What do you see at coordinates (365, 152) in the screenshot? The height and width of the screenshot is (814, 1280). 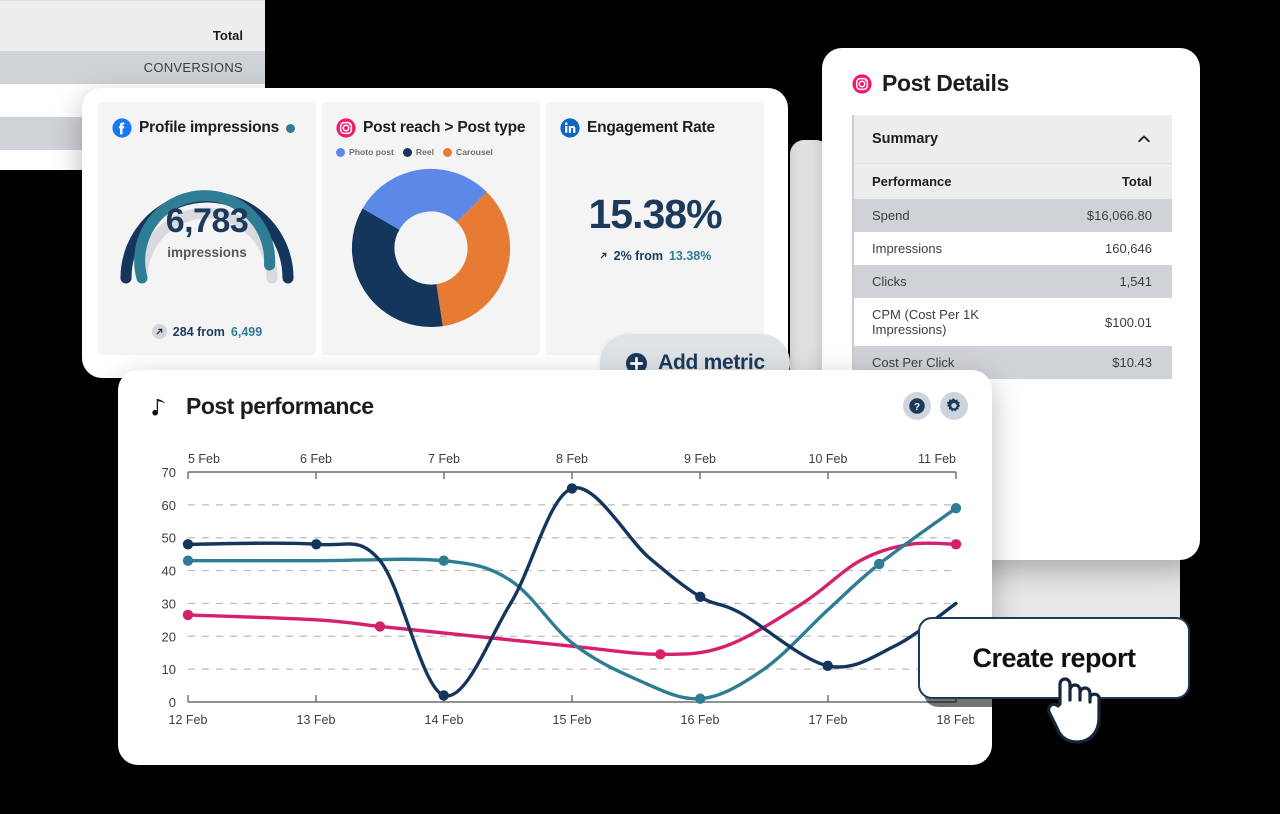 I see `legend-item-photo-post: Photo post` at bounding box center [365, 152].